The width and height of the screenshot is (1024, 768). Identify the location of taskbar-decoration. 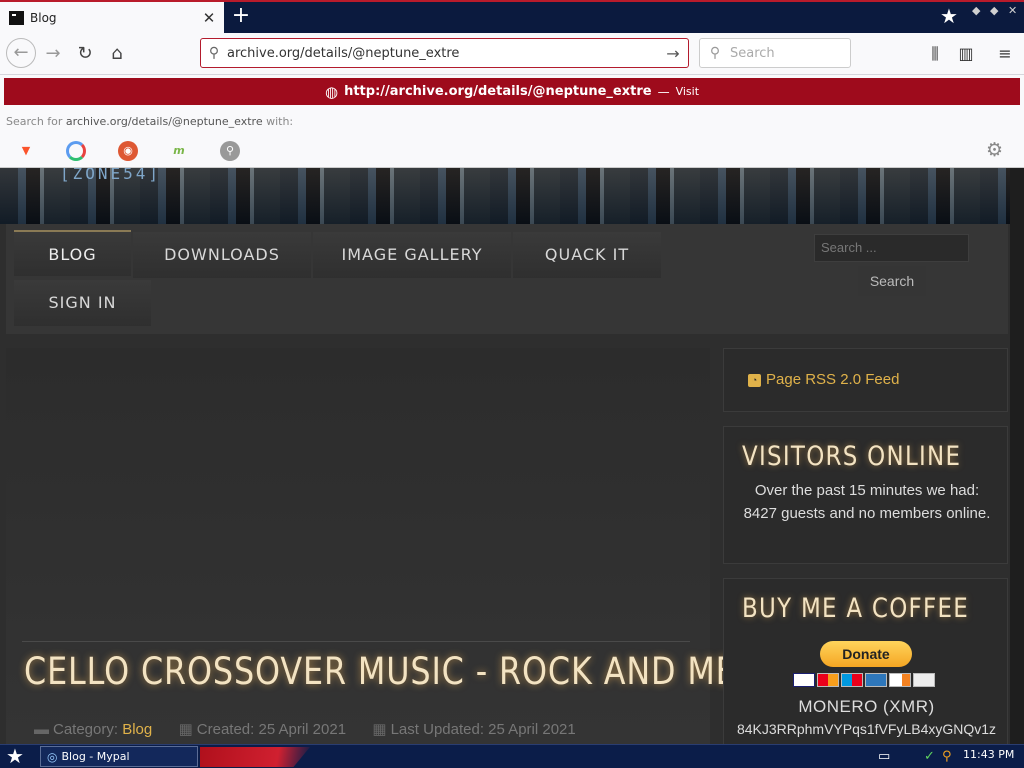
(255, 757).